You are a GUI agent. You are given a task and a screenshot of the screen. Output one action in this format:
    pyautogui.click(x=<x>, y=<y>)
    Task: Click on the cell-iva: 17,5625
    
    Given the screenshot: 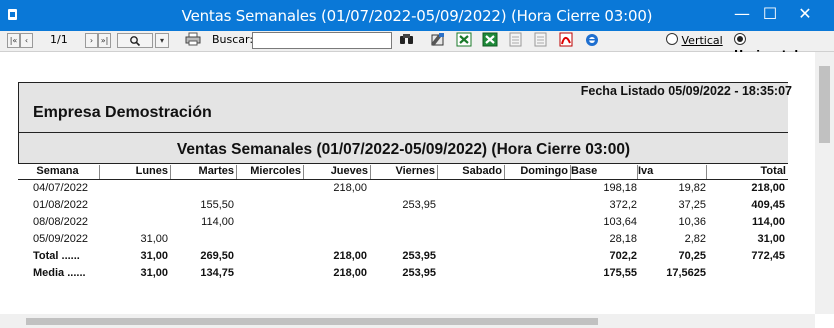 What is the action you would take?
    pyautogui.click(x=686, y=273)
    